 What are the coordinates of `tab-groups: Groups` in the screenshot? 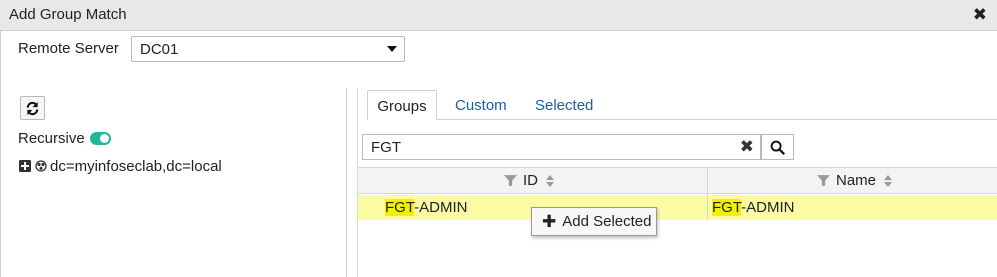 It's located at (402, 105).